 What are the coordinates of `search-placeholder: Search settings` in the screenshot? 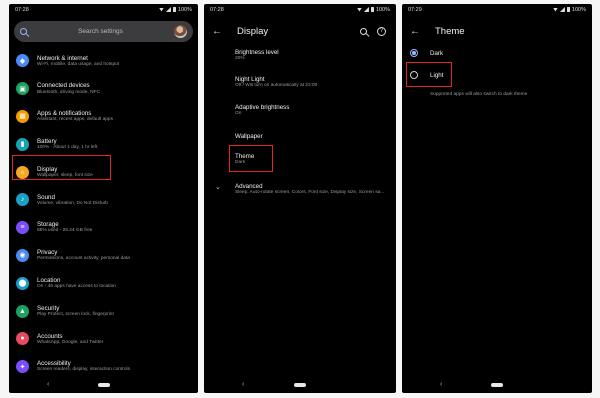 It's located at (100, 31).